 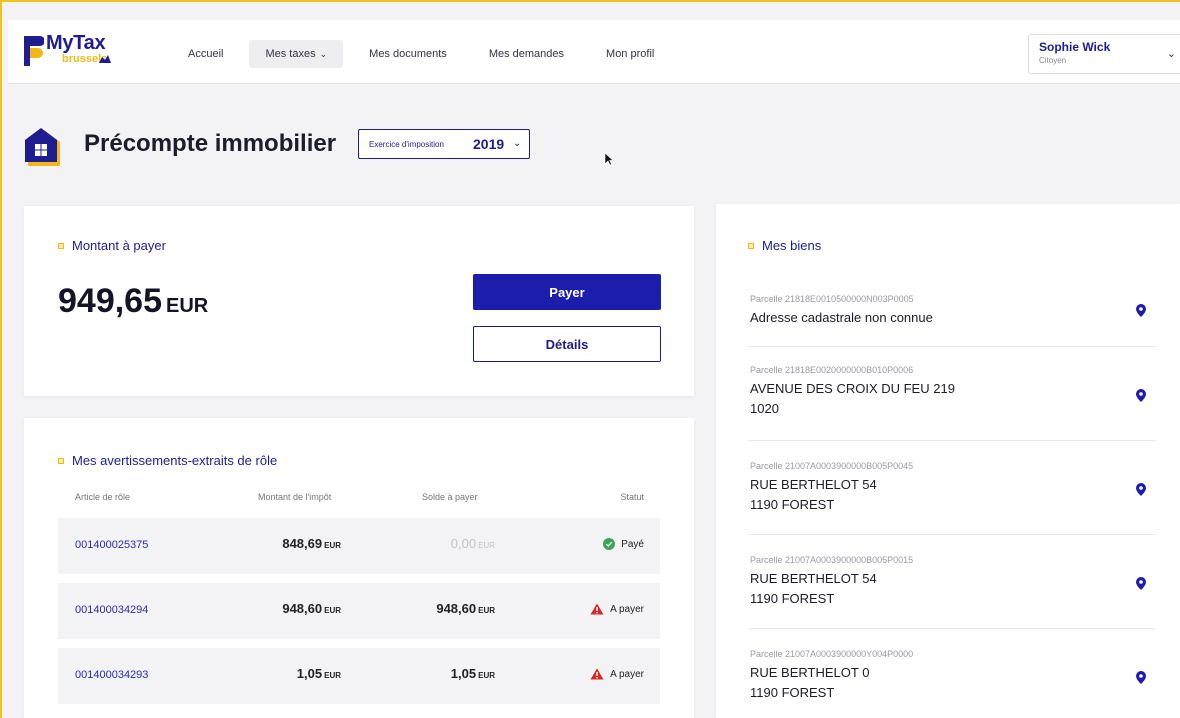 I want to click on amount-title: Montant à payer, so click(x=112, y=245).